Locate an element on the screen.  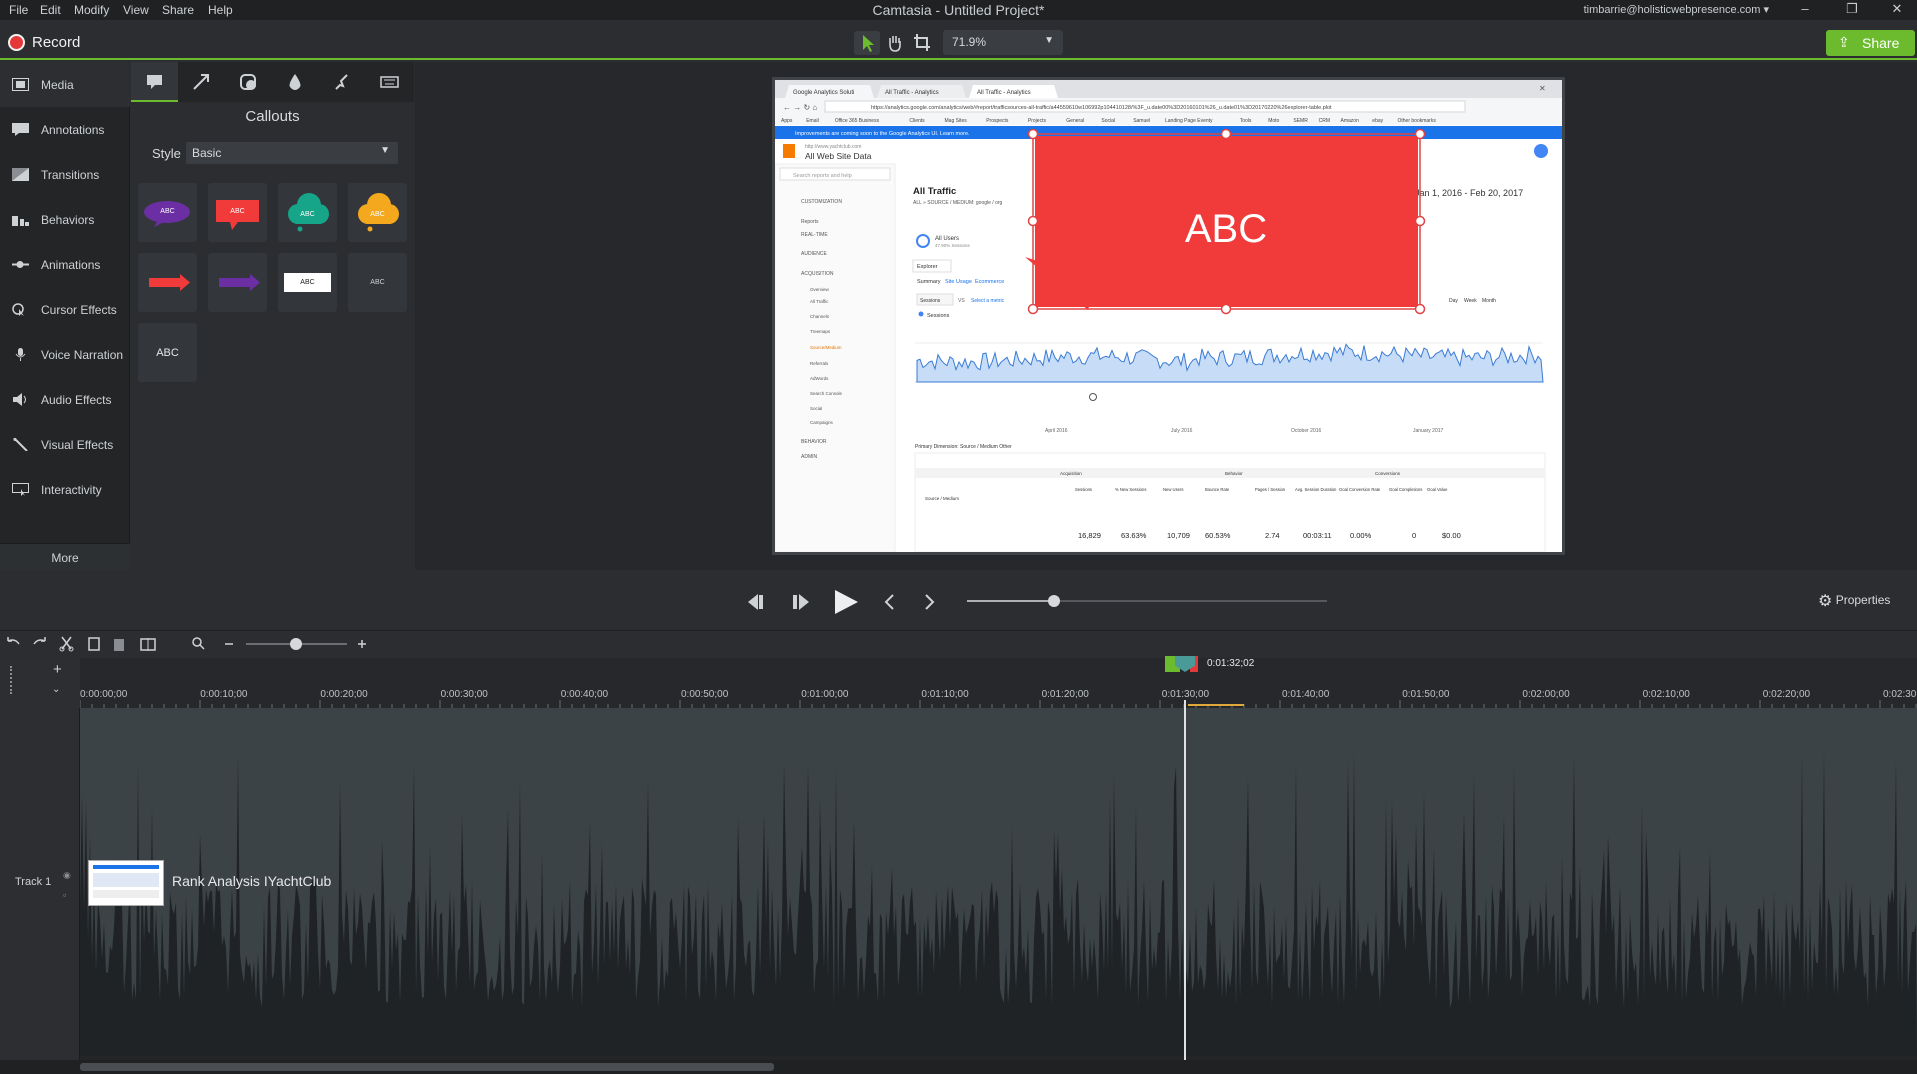
tab-keystroke is located at coordinates (389, 82).